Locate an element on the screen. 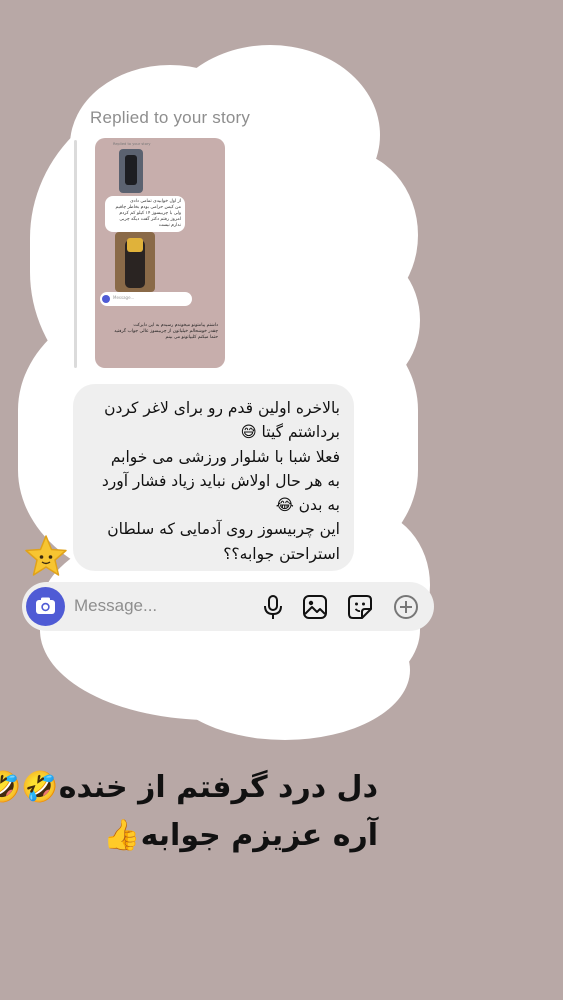 The width and height of the screenshot is (563, 1000). message-line: بالاخره اولین قدم رو برای لاغر کردن is located at coordinates (222, 408).